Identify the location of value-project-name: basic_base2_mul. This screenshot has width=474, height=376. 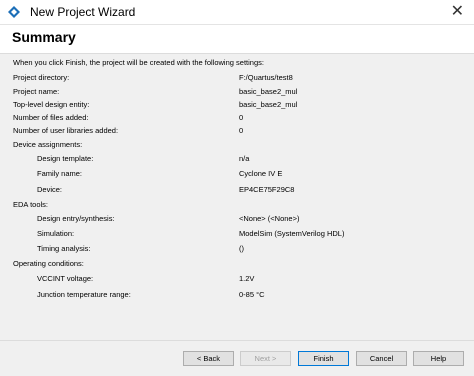
(268, 91).